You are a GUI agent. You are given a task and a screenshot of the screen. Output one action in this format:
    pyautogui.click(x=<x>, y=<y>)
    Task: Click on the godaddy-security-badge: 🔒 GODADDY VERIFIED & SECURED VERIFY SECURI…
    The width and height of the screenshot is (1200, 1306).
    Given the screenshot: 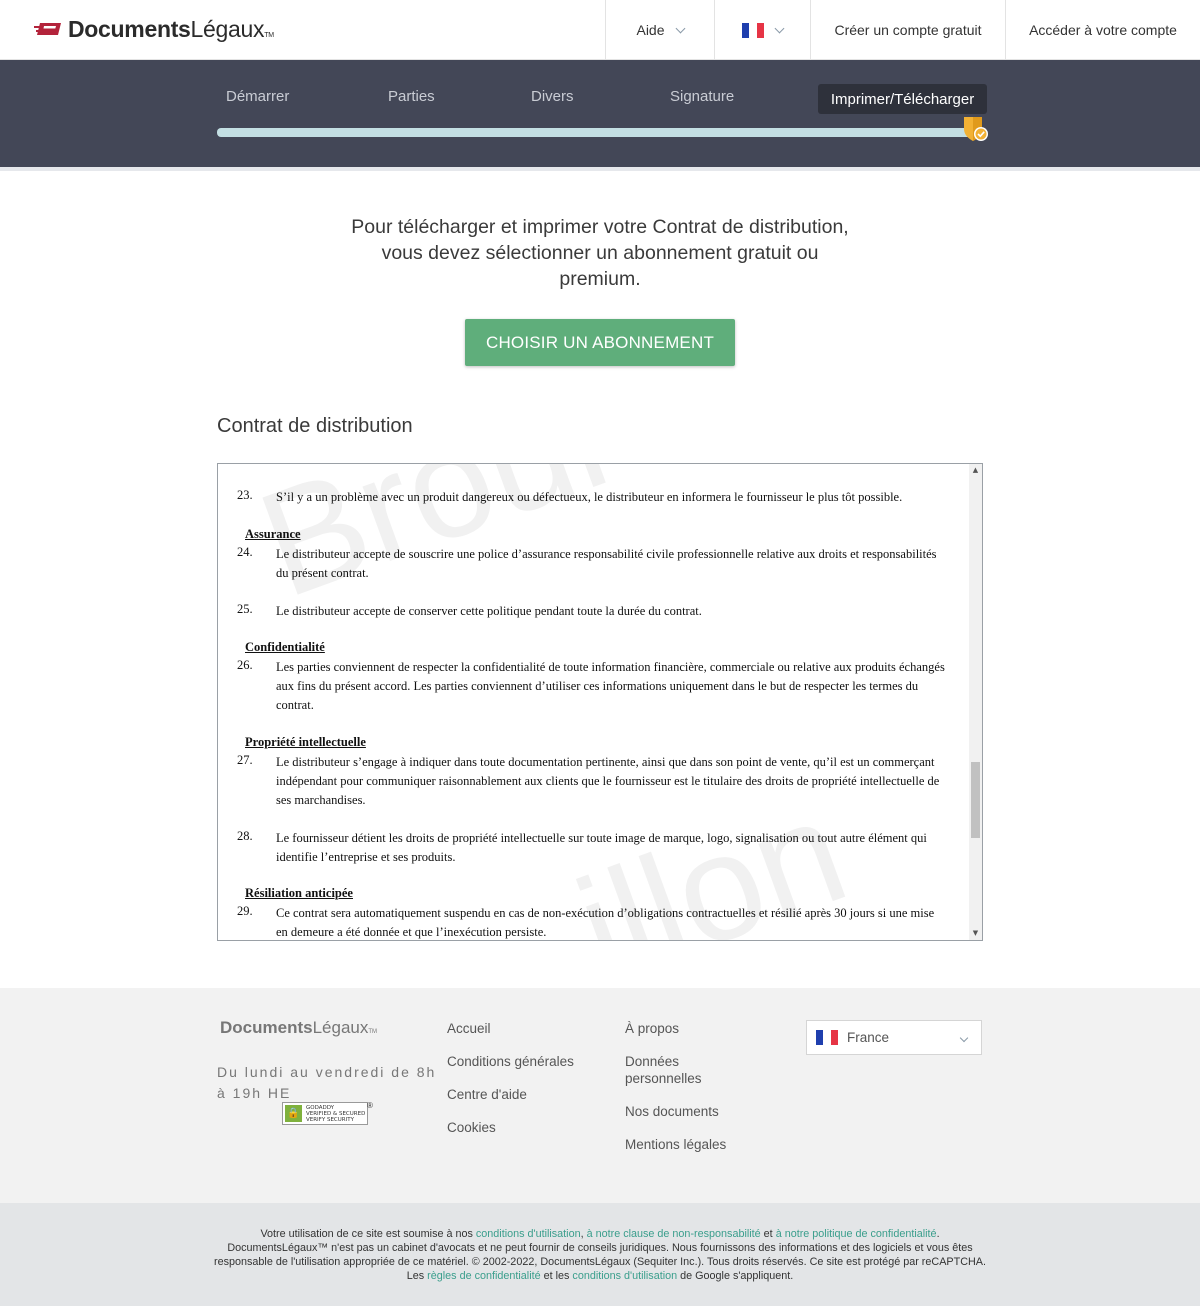 What is the action you would take?
    pyautogui.click(x=325, y=1113)
    